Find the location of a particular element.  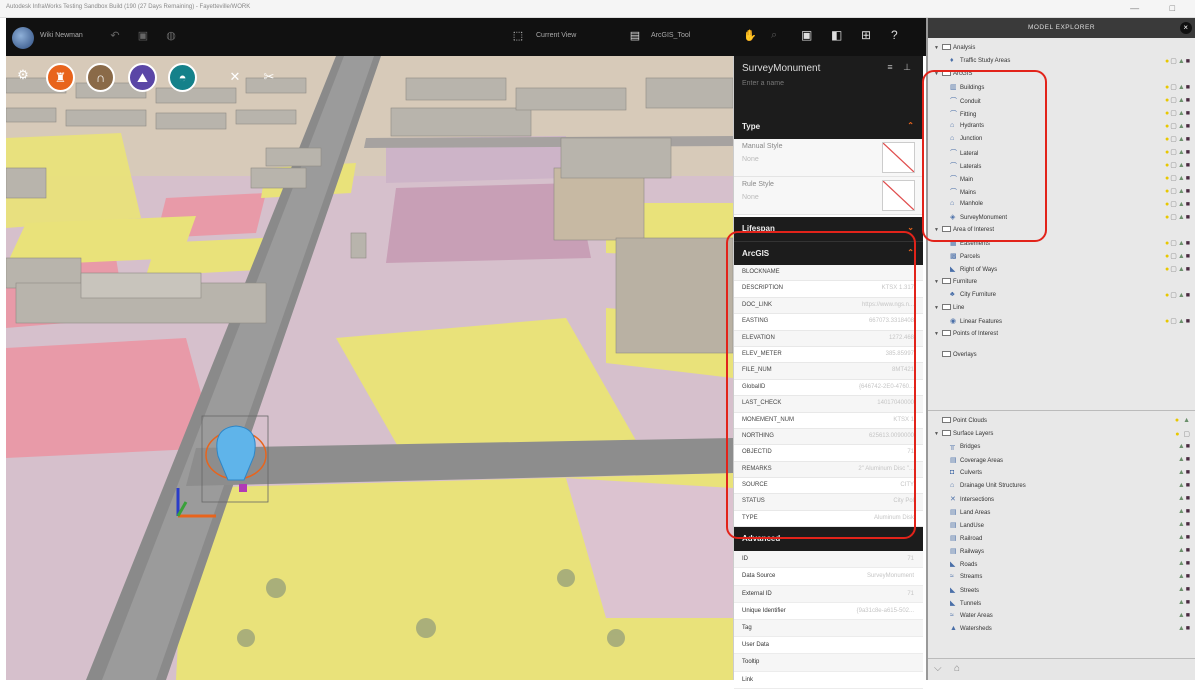

tree-item: ▤ Railroad ▲■ is located at coordinates (1060, 540).